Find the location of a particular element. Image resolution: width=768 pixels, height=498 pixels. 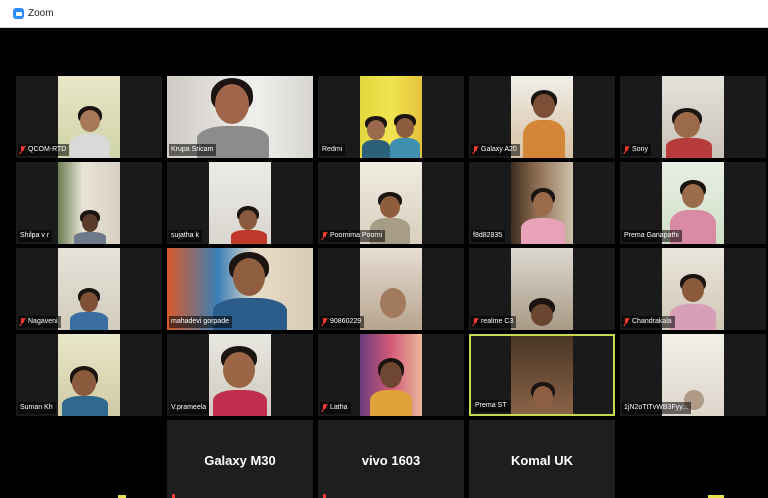

zoom-app-icon is located at coordinates (18, 13).